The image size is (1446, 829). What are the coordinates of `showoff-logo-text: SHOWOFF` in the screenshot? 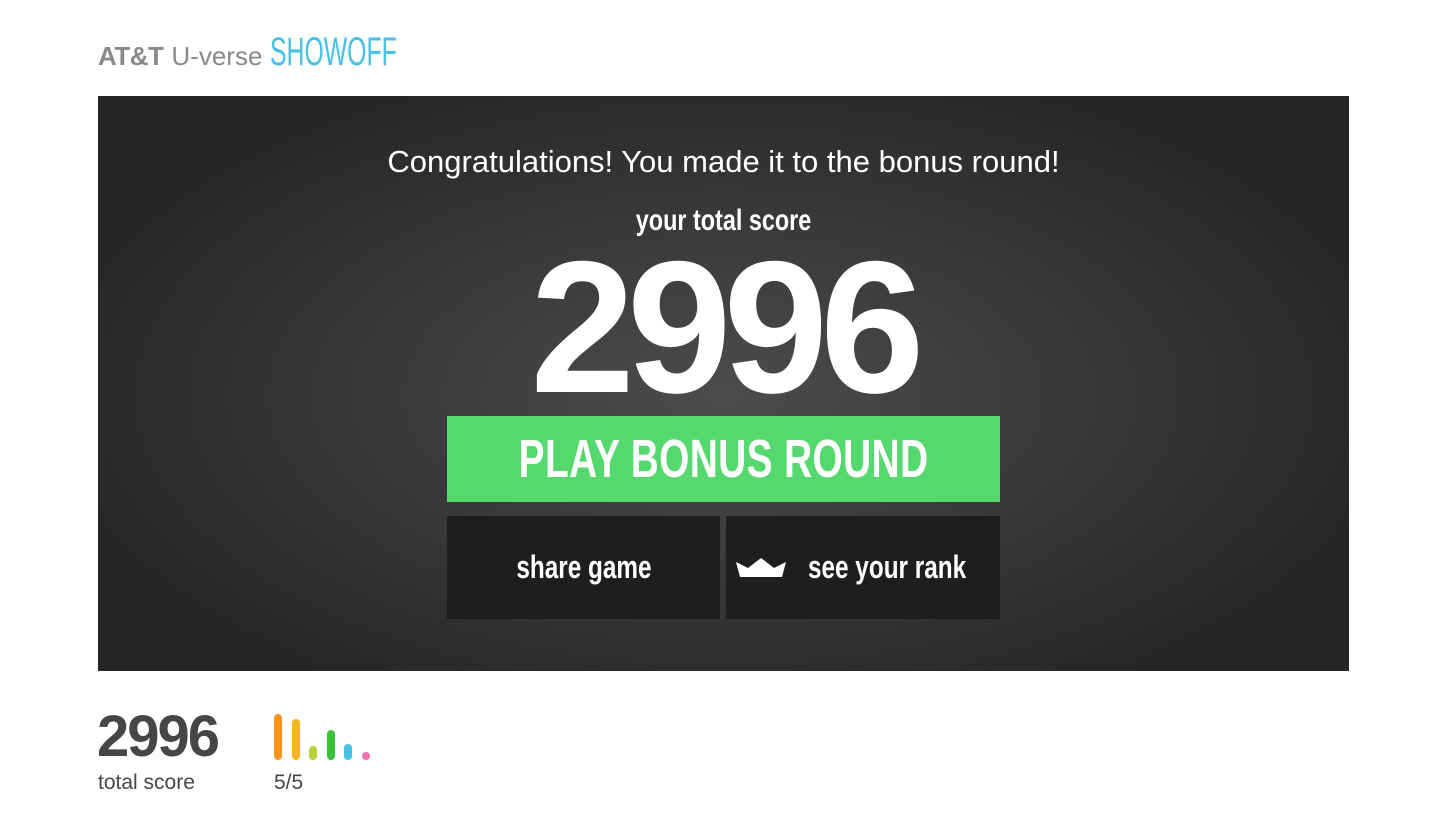 It's located at (334, 52).